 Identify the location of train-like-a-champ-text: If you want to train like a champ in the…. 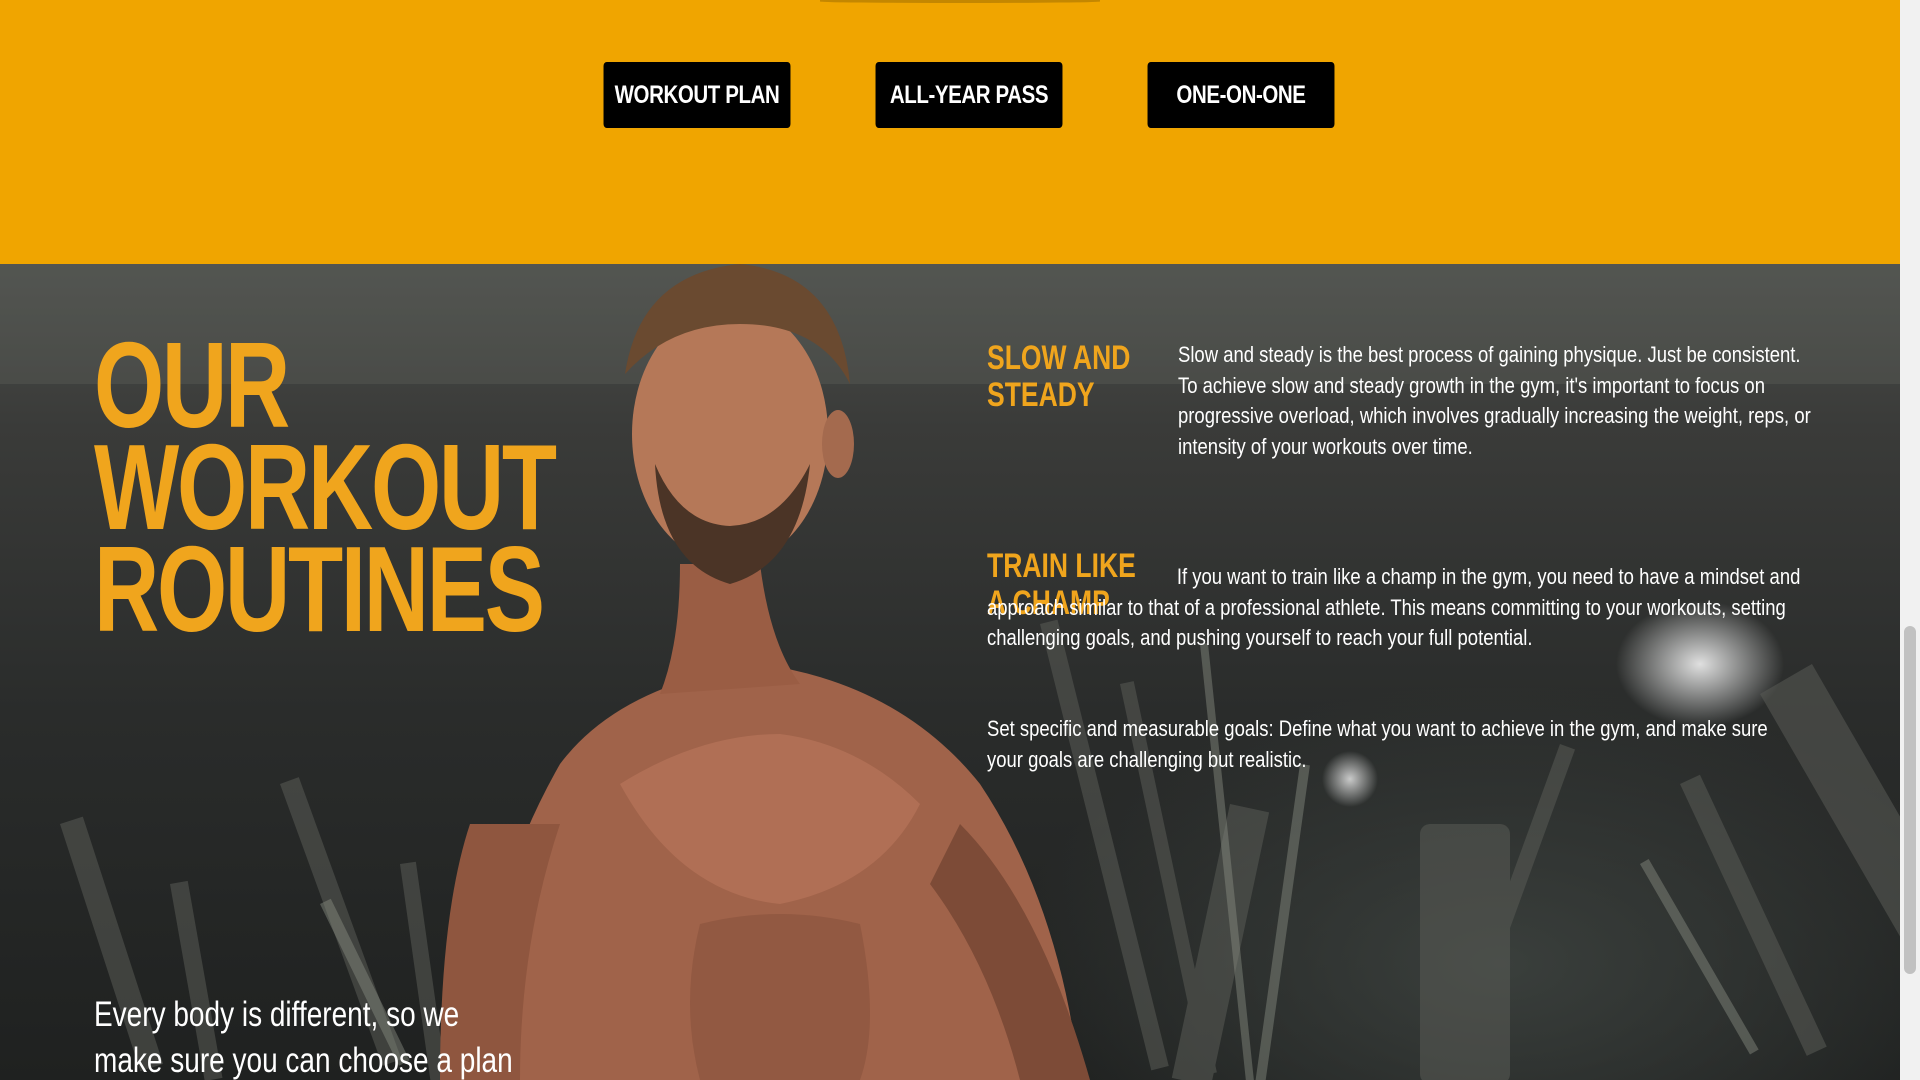
(1394, 607).